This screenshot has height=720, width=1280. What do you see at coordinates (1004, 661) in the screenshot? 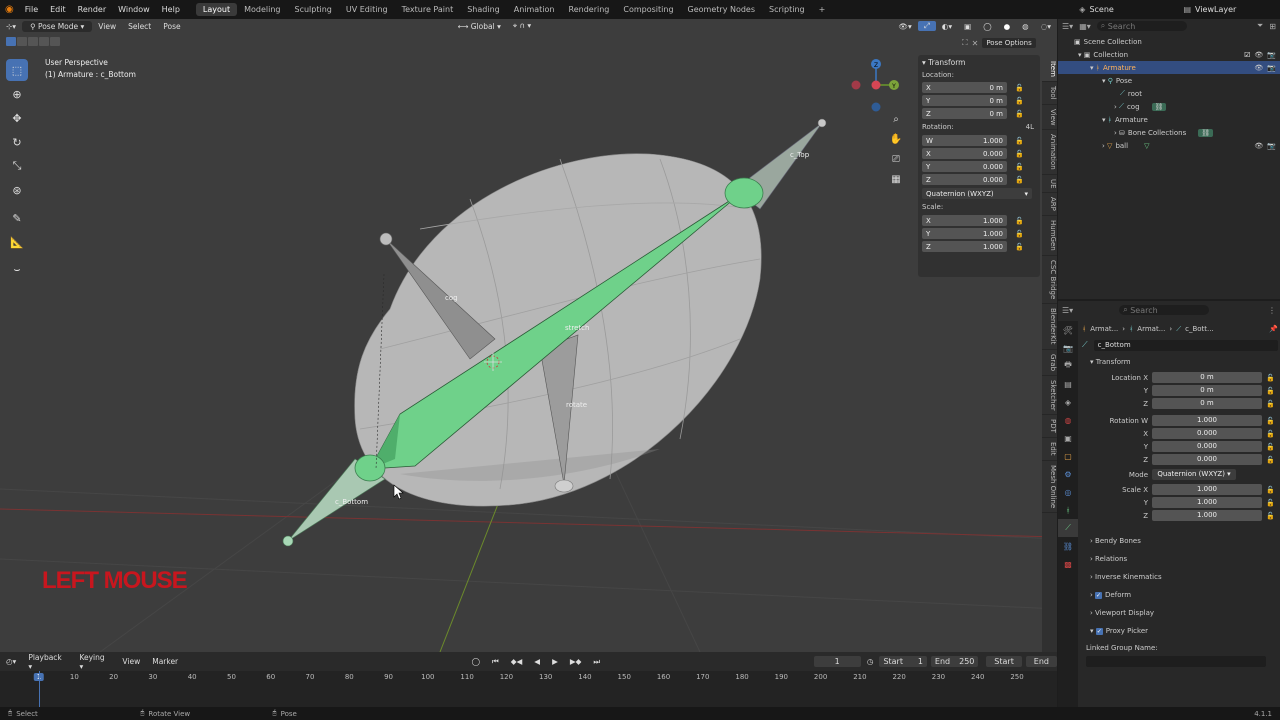
I see `start-button: Start` at bounding box center [1004, 661].